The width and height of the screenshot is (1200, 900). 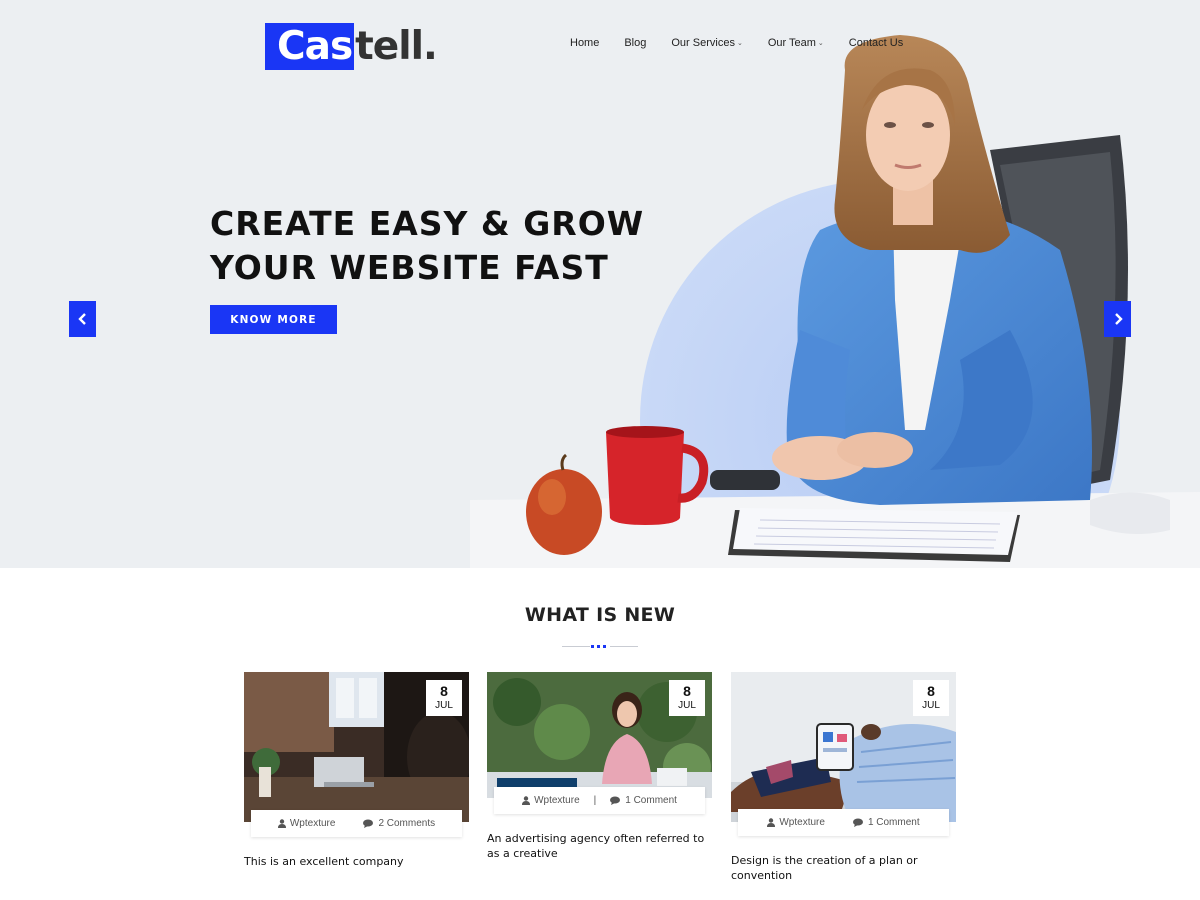 I want to click on hero-title-line-2: YOUR WEBSITE FAST, so click(x=409, y=267).